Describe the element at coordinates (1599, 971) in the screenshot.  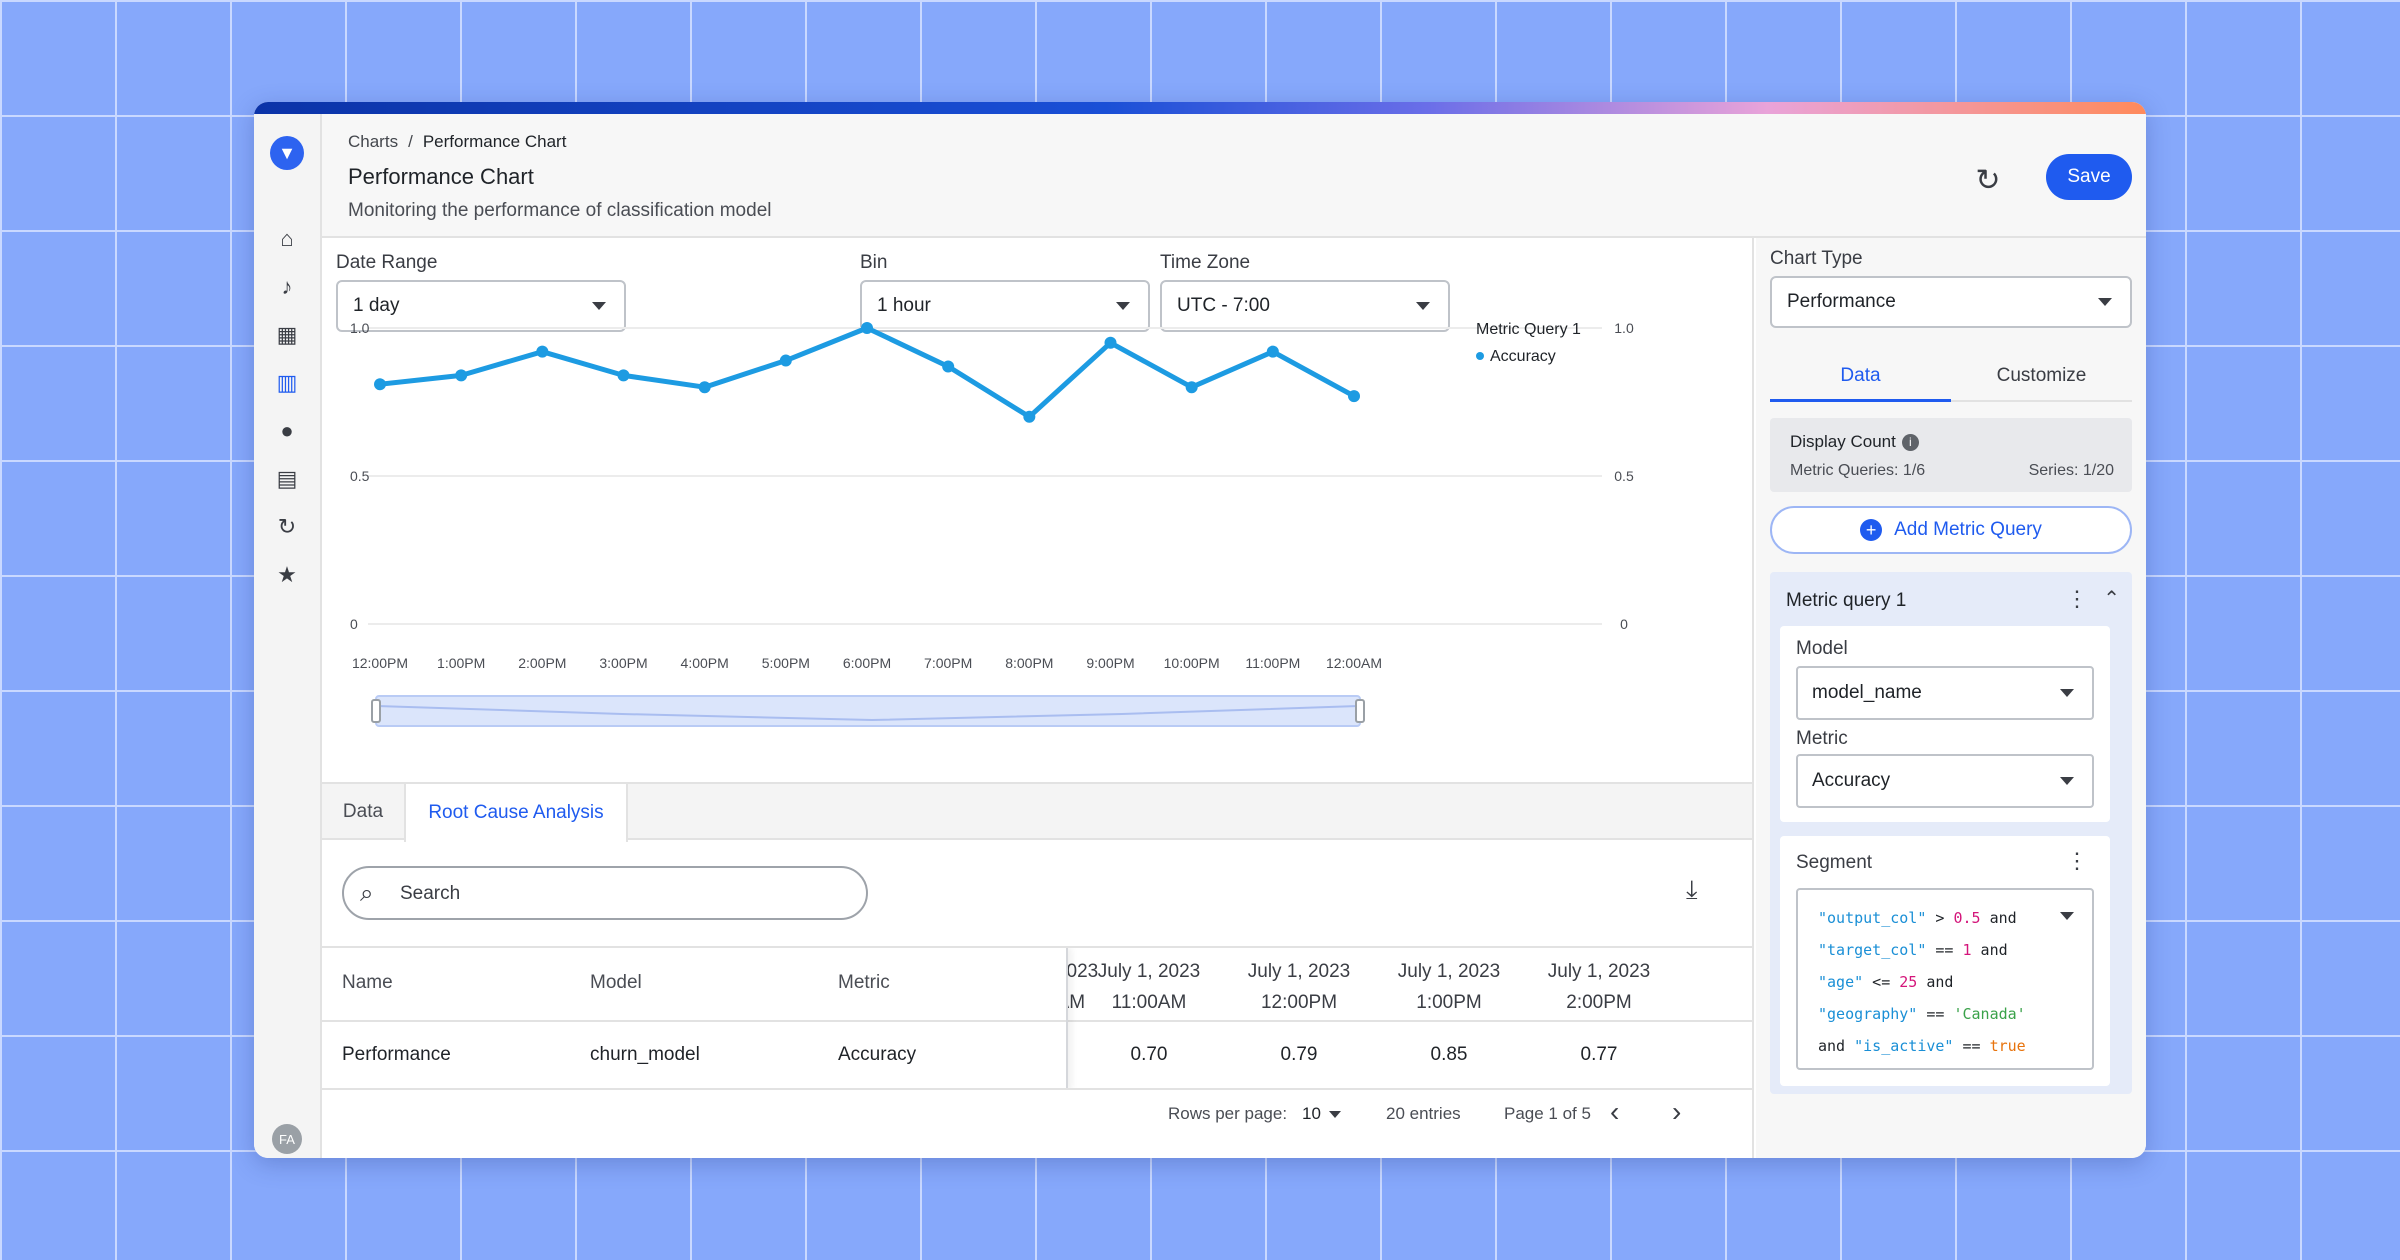
I see `date-col-5-date: July 1, 2023` at that location.